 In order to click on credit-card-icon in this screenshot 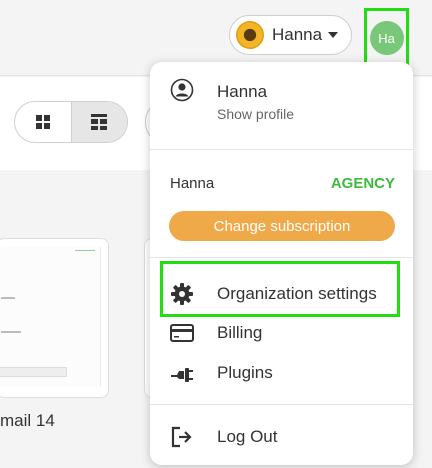, I will do `click(182, 333)`.